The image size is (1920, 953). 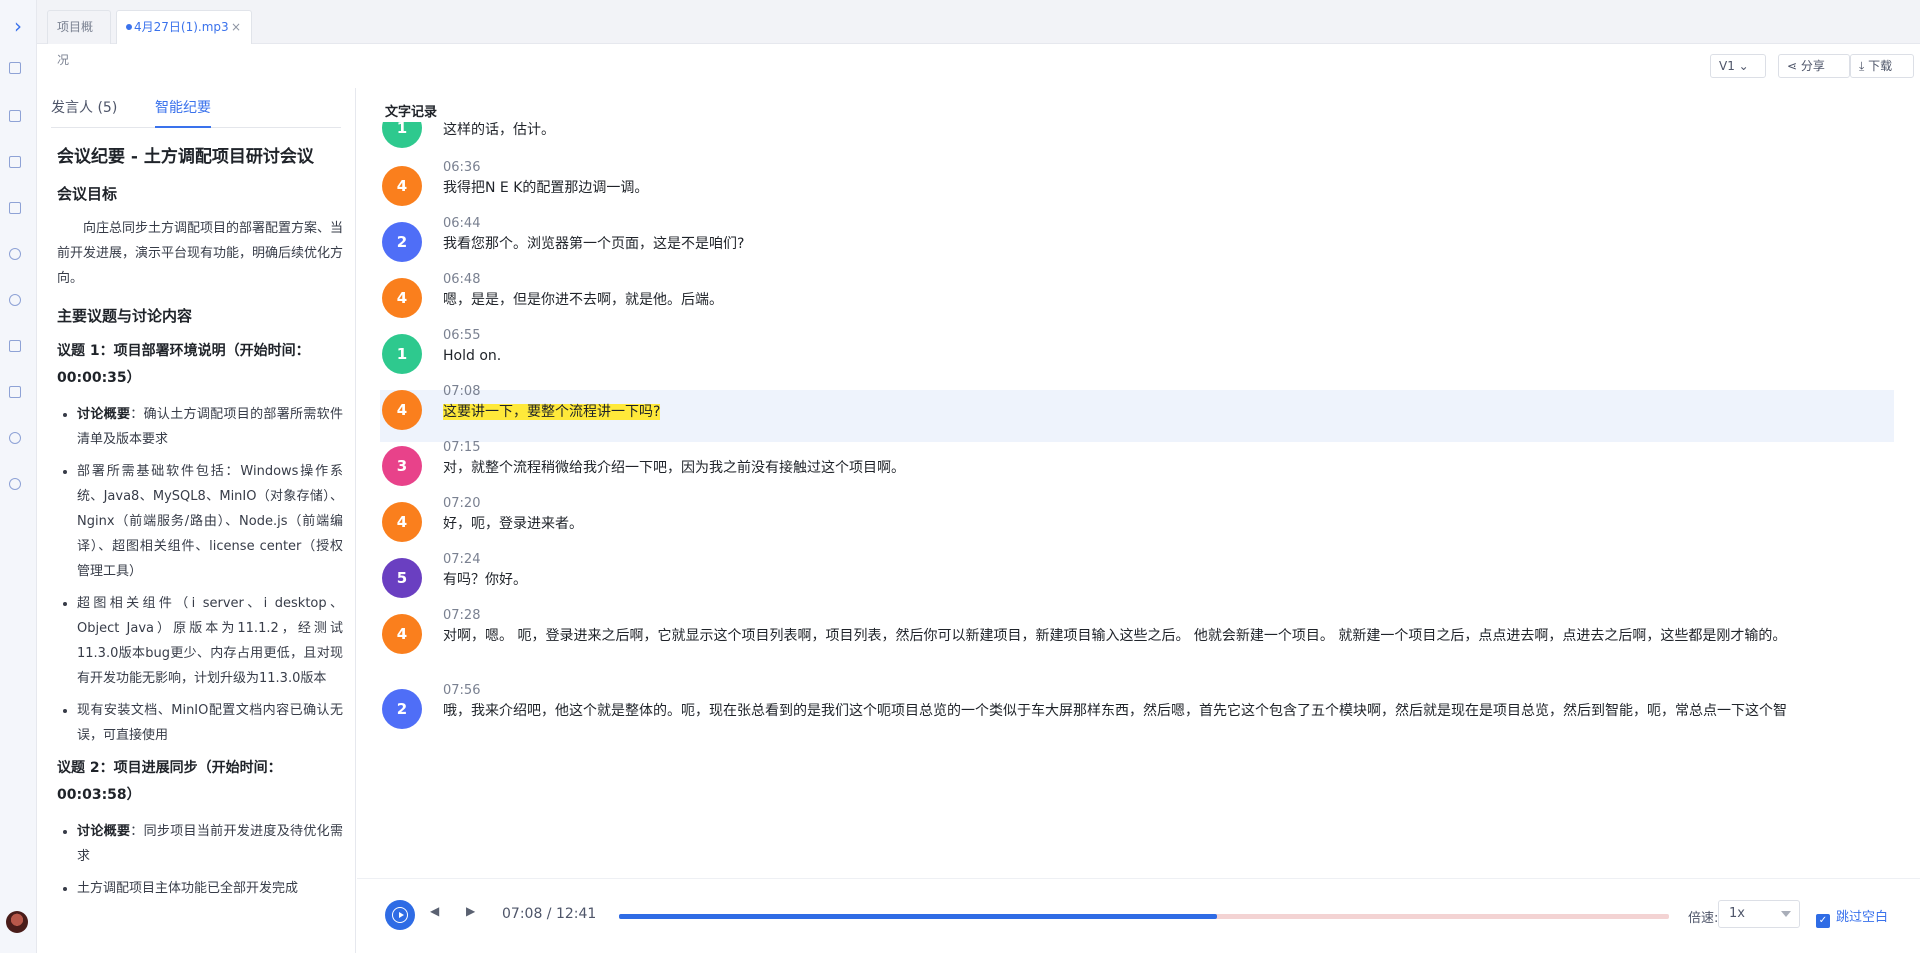 What do you see at coordinates (87, 194) in the screenshot?
I see `goal-heading: 会议目标` at bounding box center [87, 194].